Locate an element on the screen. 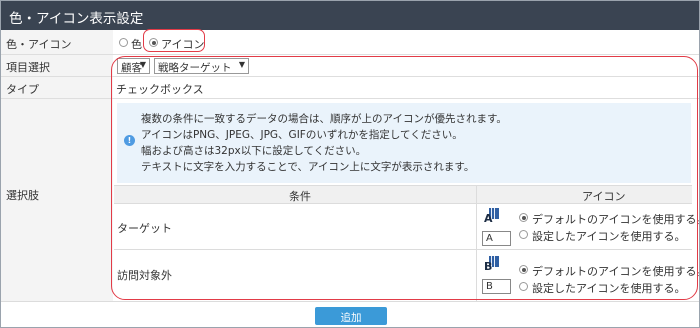 This screenshot has width=700, height=328. label-item-selection: 項目選択 is located at coordinates (28, 67).